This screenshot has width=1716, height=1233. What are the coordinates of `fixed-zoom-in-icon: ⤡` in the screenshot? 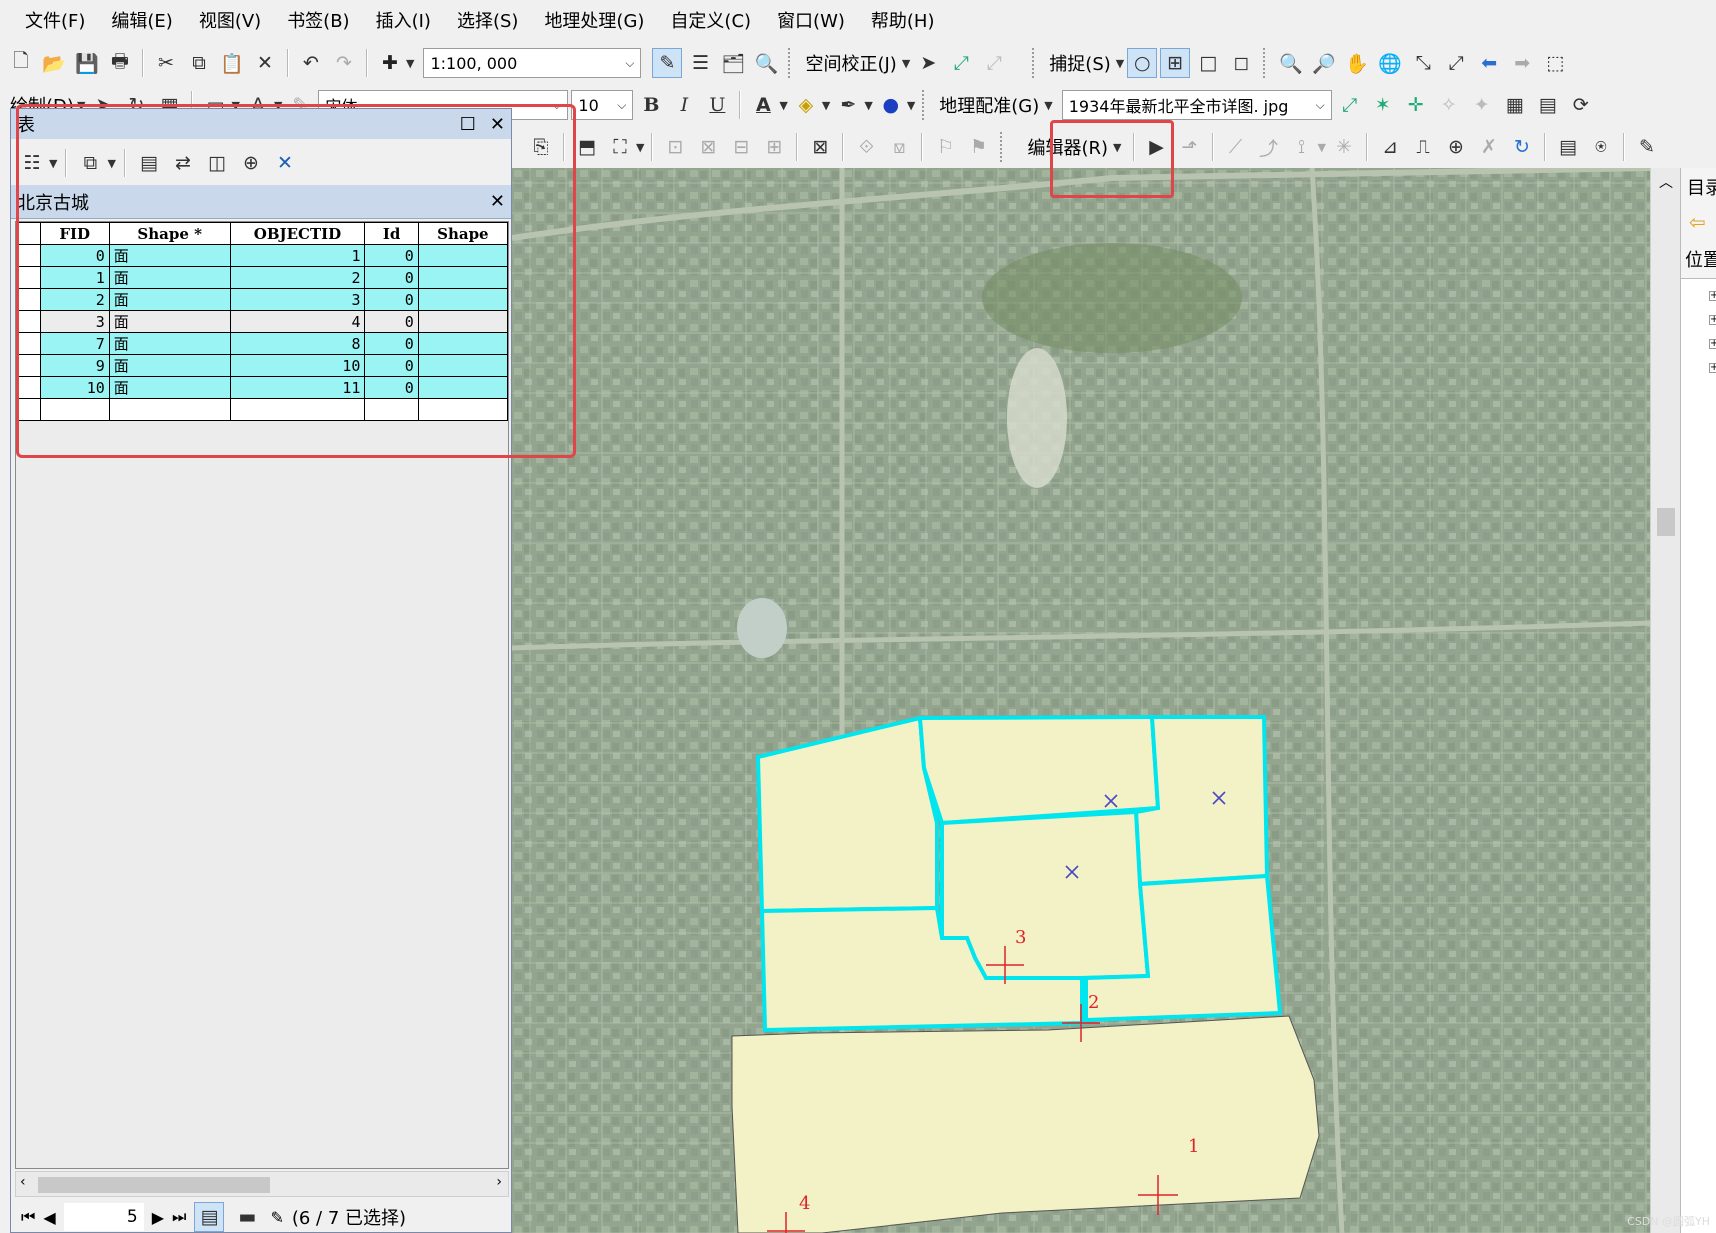 It's located at (1423, 63).